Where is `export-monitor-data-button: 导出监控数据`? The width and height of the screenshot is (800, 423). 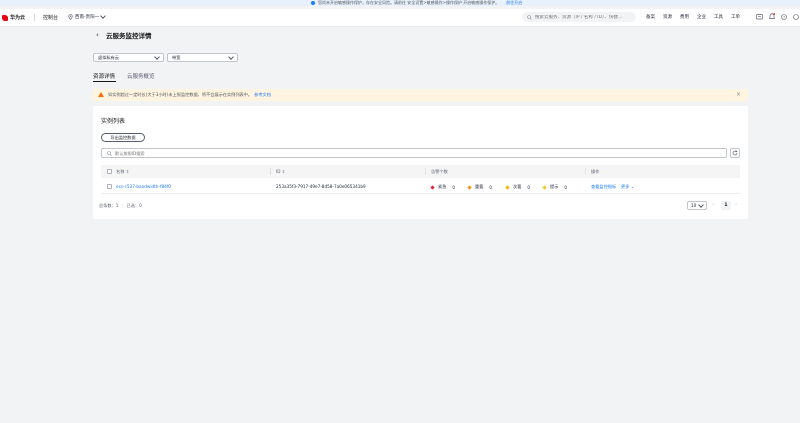 export-monitor-data-button: 导出监控数据 is located at coordinates (123, 137).